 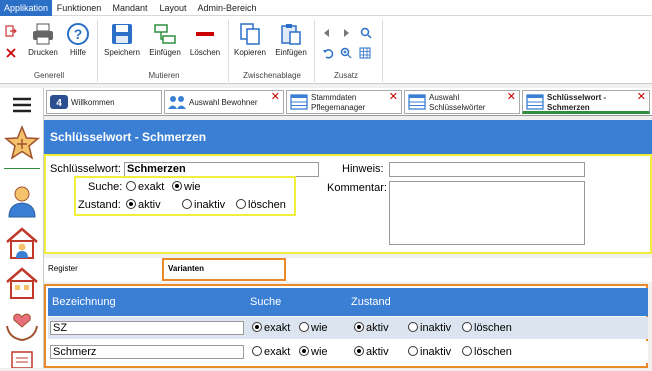 What do you see at coordinates (272, 75) in the screenshot?
I see `group-label-clipboard: Zwischenablage` at bounding box center [272, 75].